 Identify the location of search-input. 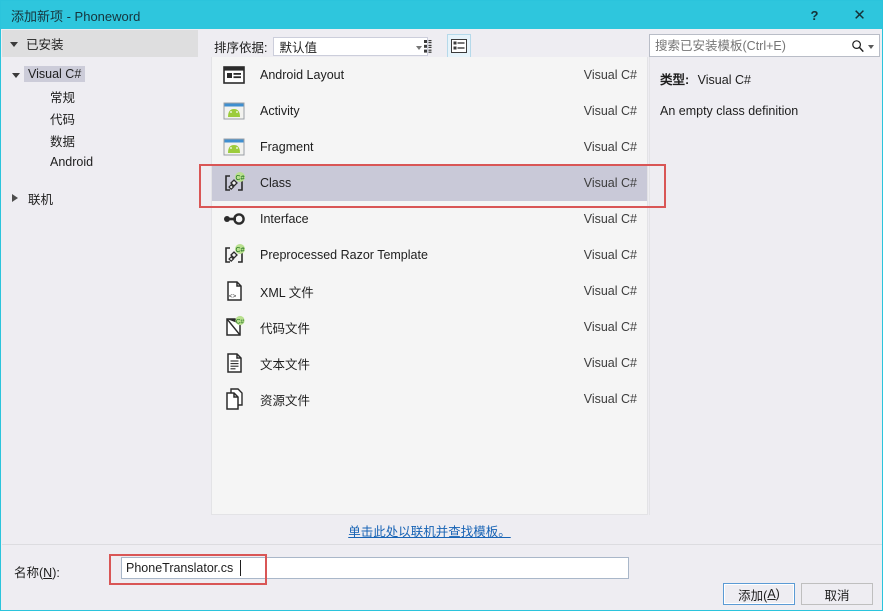
(747, 45).